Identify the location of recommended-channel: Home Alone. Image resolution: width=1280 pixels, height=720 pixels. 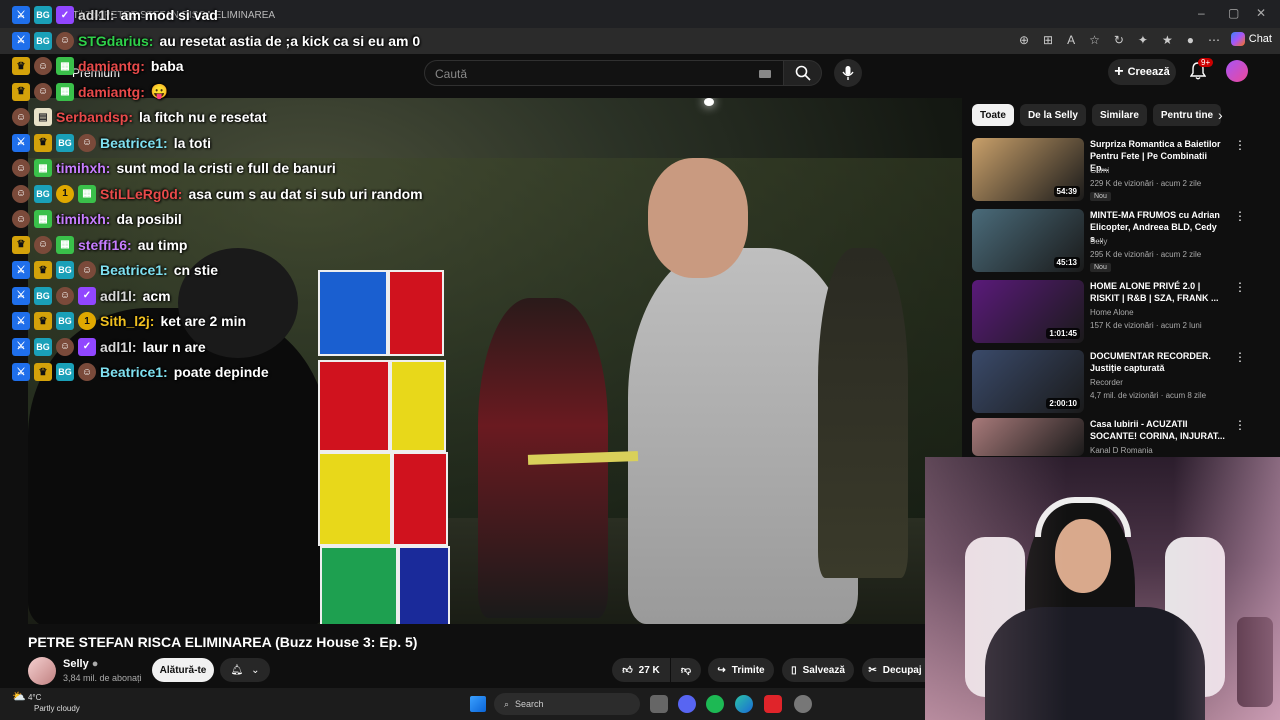
(1112, 312).